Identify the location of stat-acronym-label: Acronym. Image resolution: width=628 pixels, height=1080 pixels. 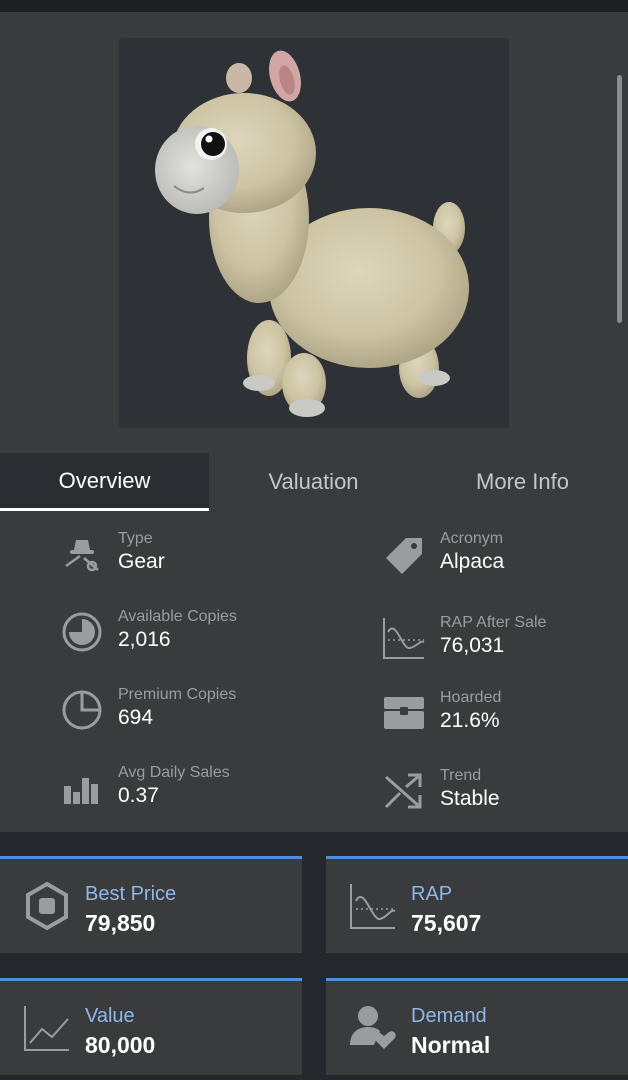
(472, 538).